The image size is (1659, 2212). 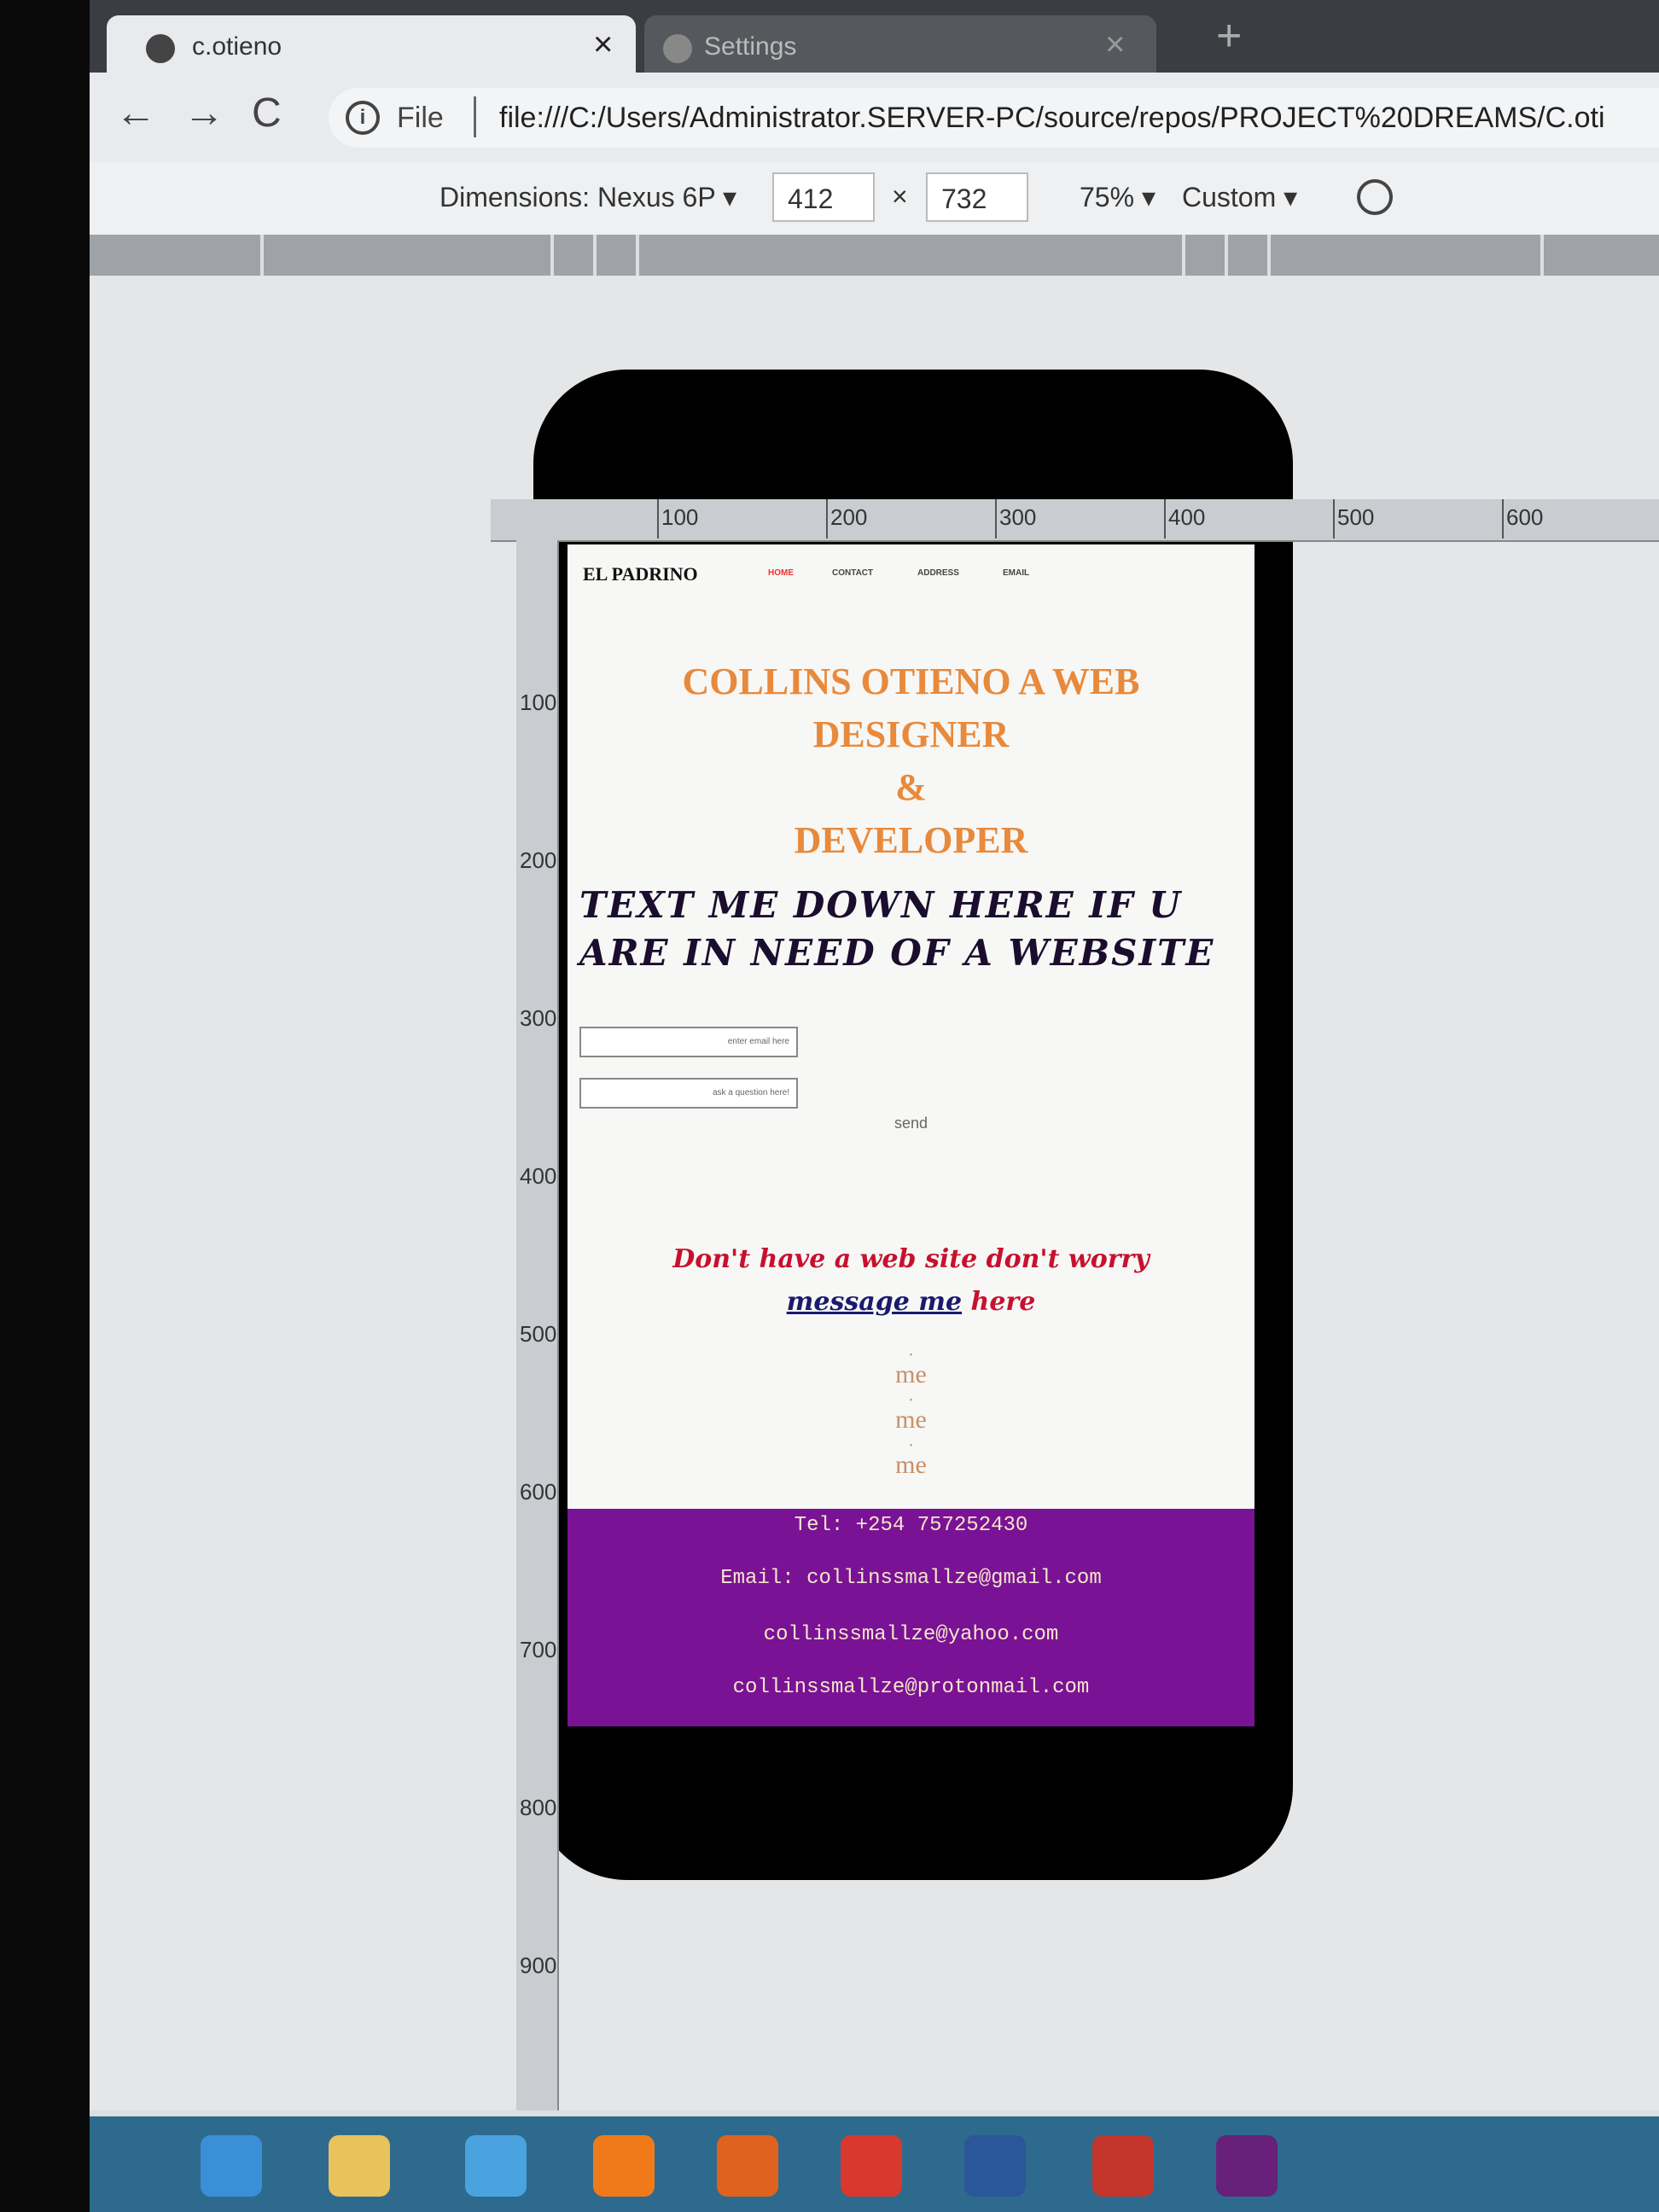 What do you see at coordinates (911, 1123) in the screenshot?
I see `send-button: send` at bounding box center [911, 1123].